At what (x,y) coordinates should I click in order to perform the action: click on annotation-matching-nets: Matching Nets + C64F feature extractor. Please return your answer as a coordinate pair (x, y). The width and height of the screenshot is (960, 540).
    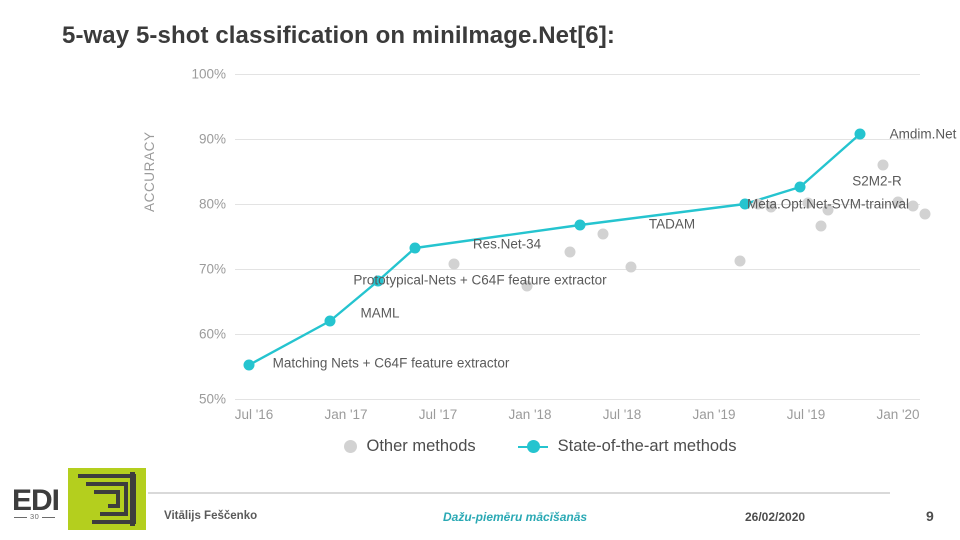
    Looking at the image, I should click on (391, 363).